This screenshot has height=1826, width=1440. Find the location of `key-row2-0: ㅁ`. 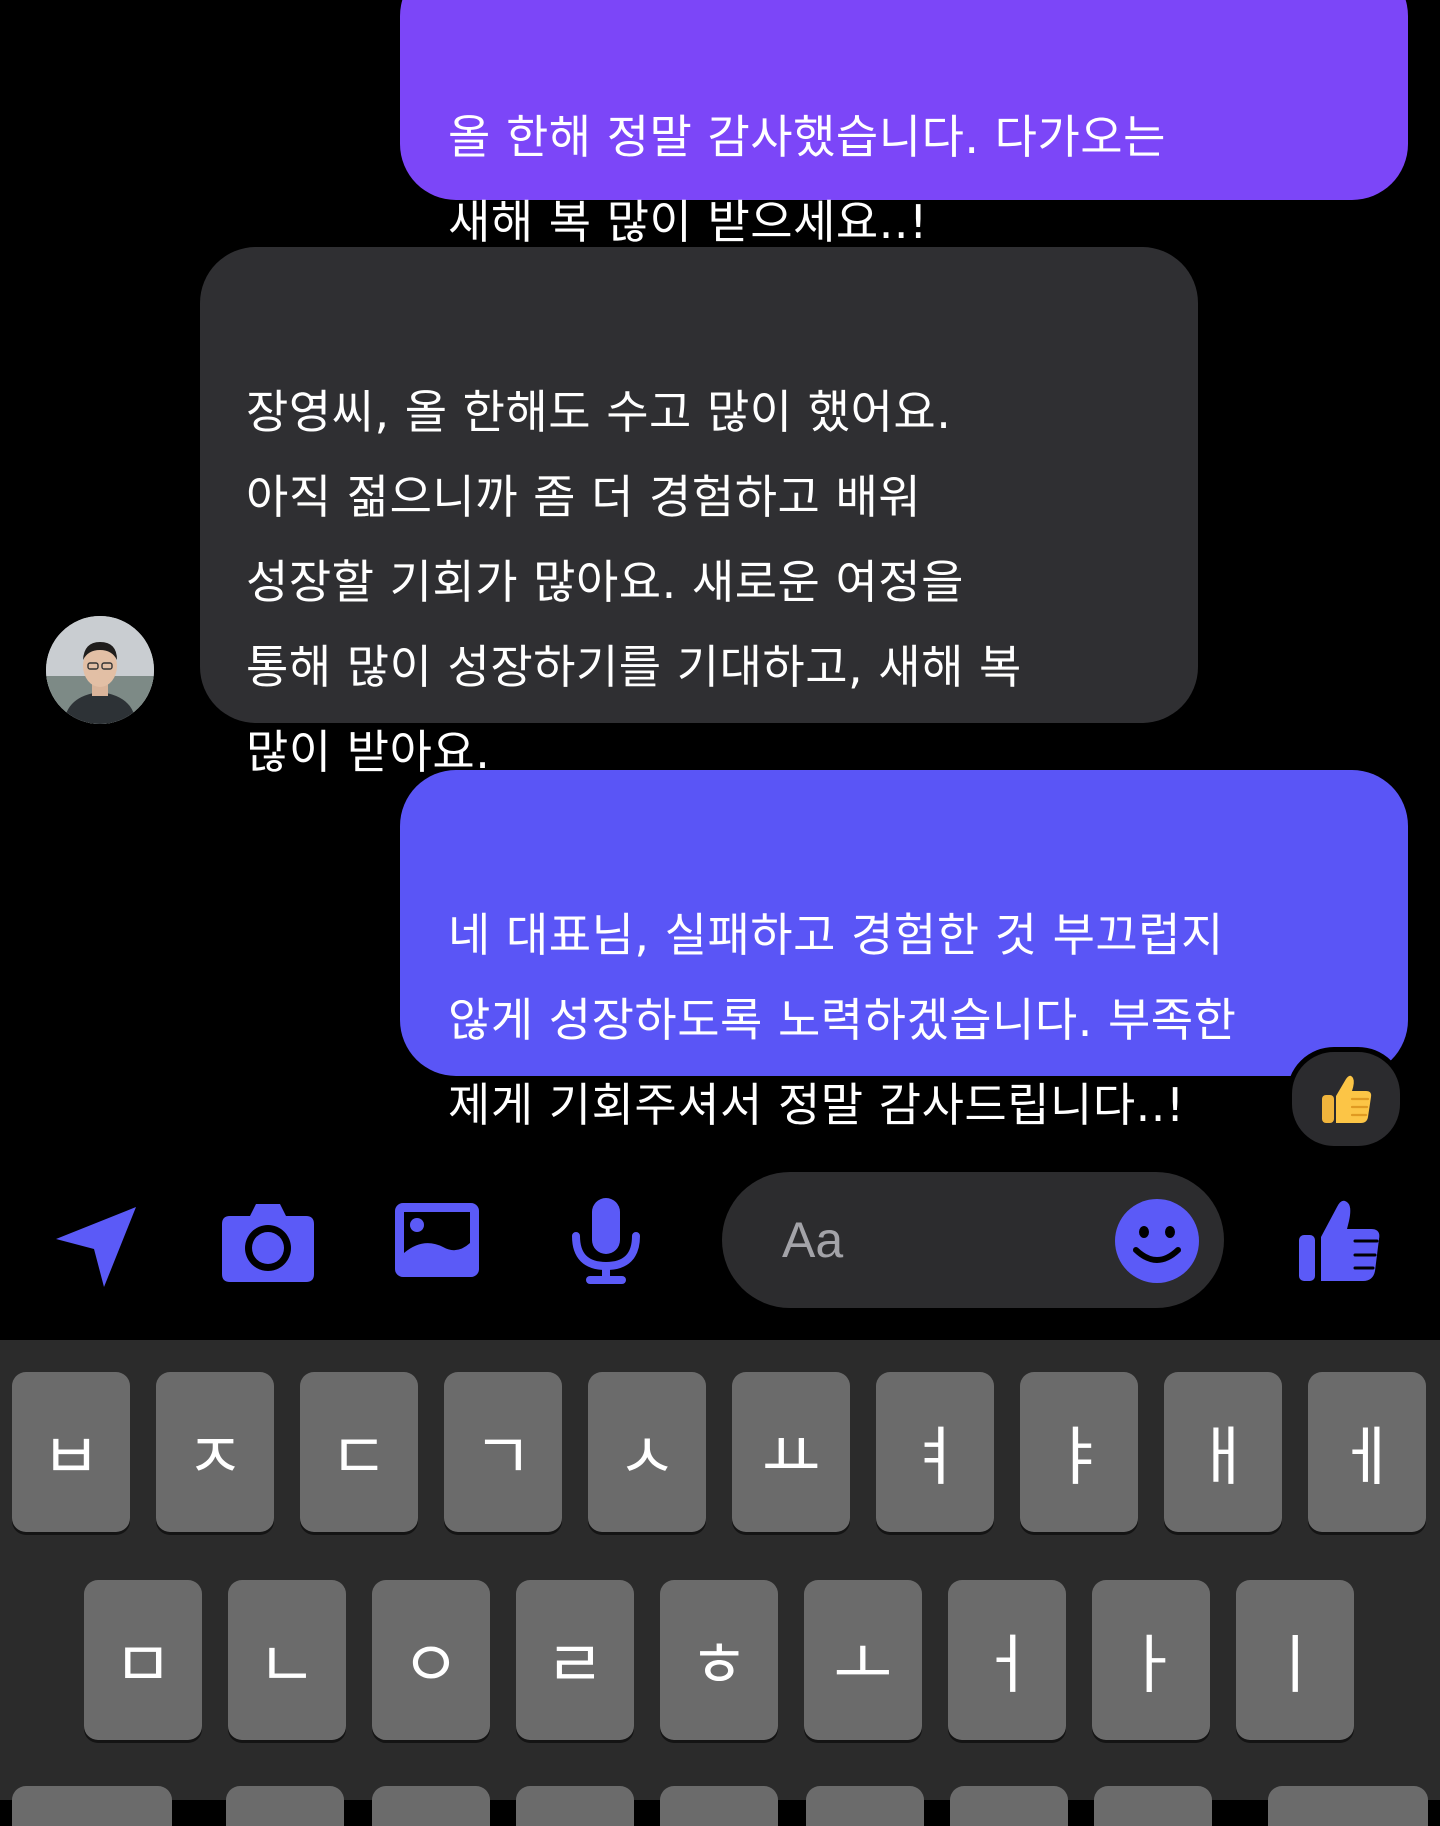

key-row2-0: ㅁ is located at coordinates (143, 1660).